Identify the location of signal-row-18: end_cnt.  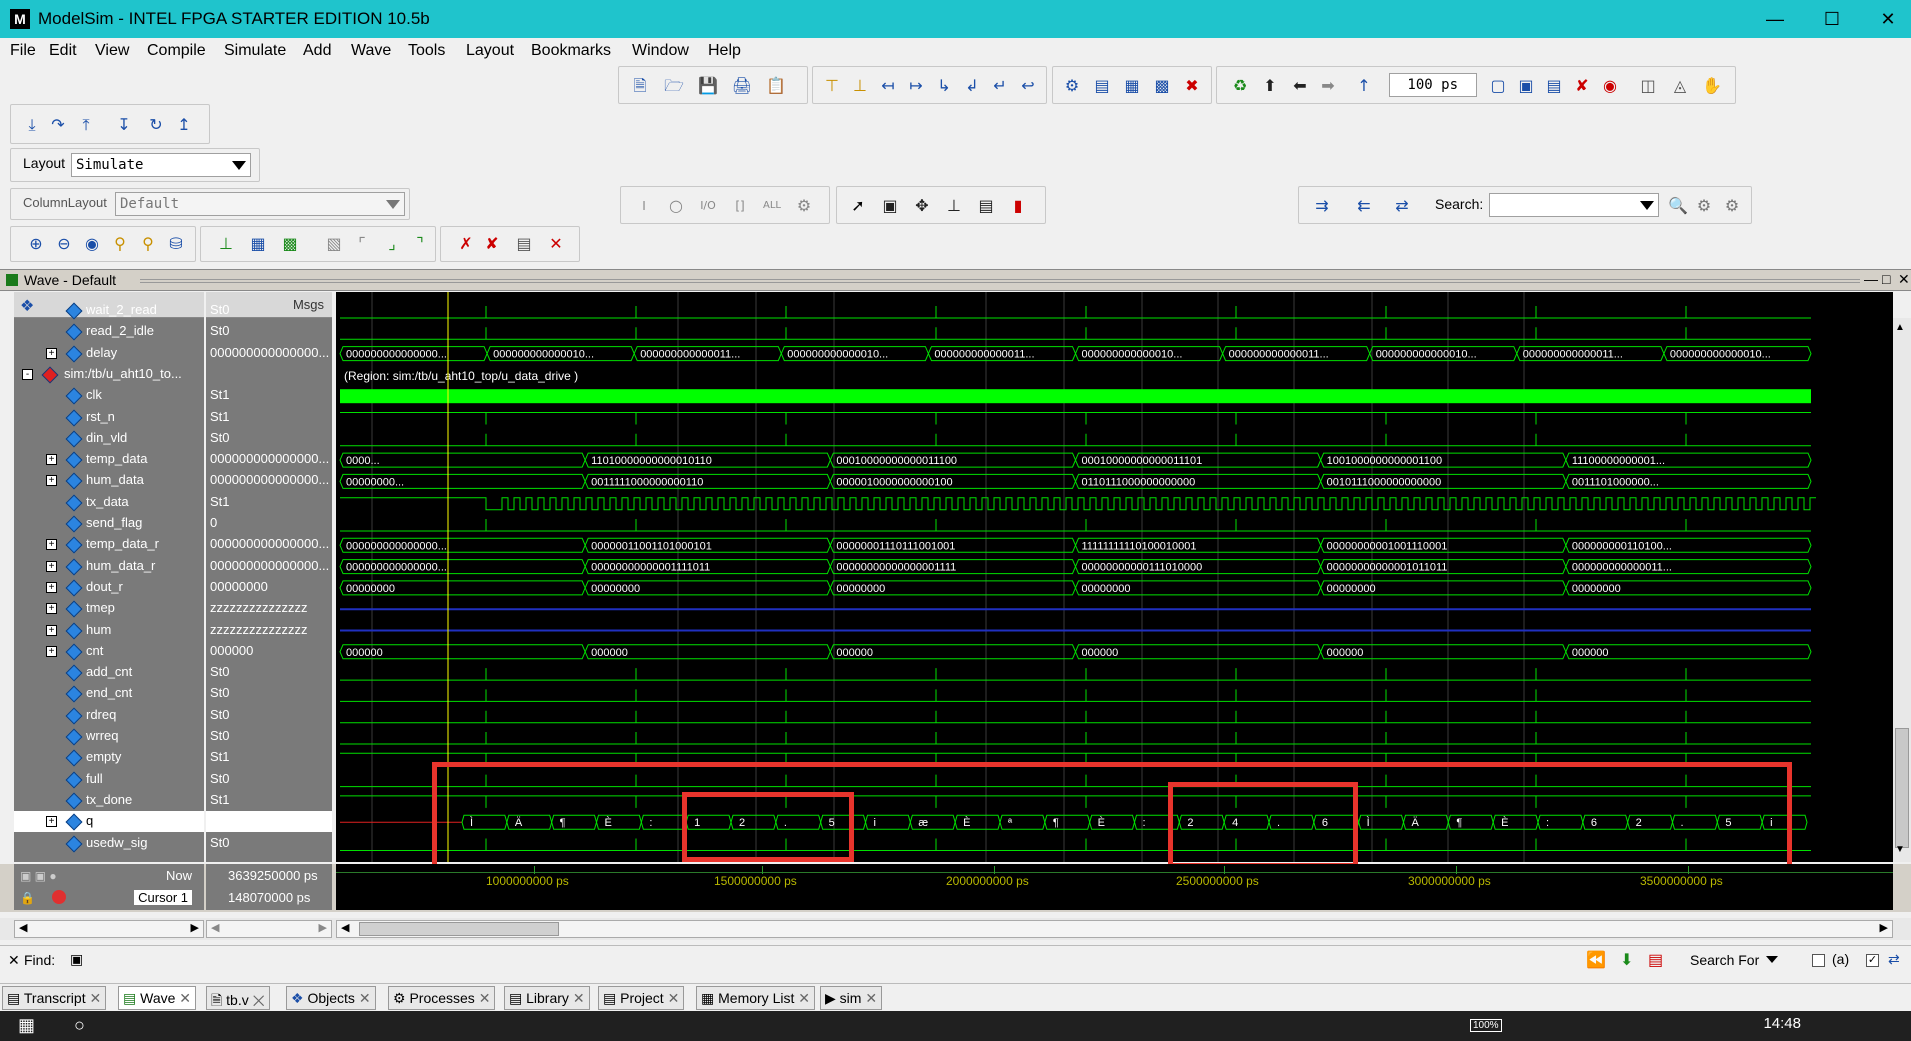
(109, 693).